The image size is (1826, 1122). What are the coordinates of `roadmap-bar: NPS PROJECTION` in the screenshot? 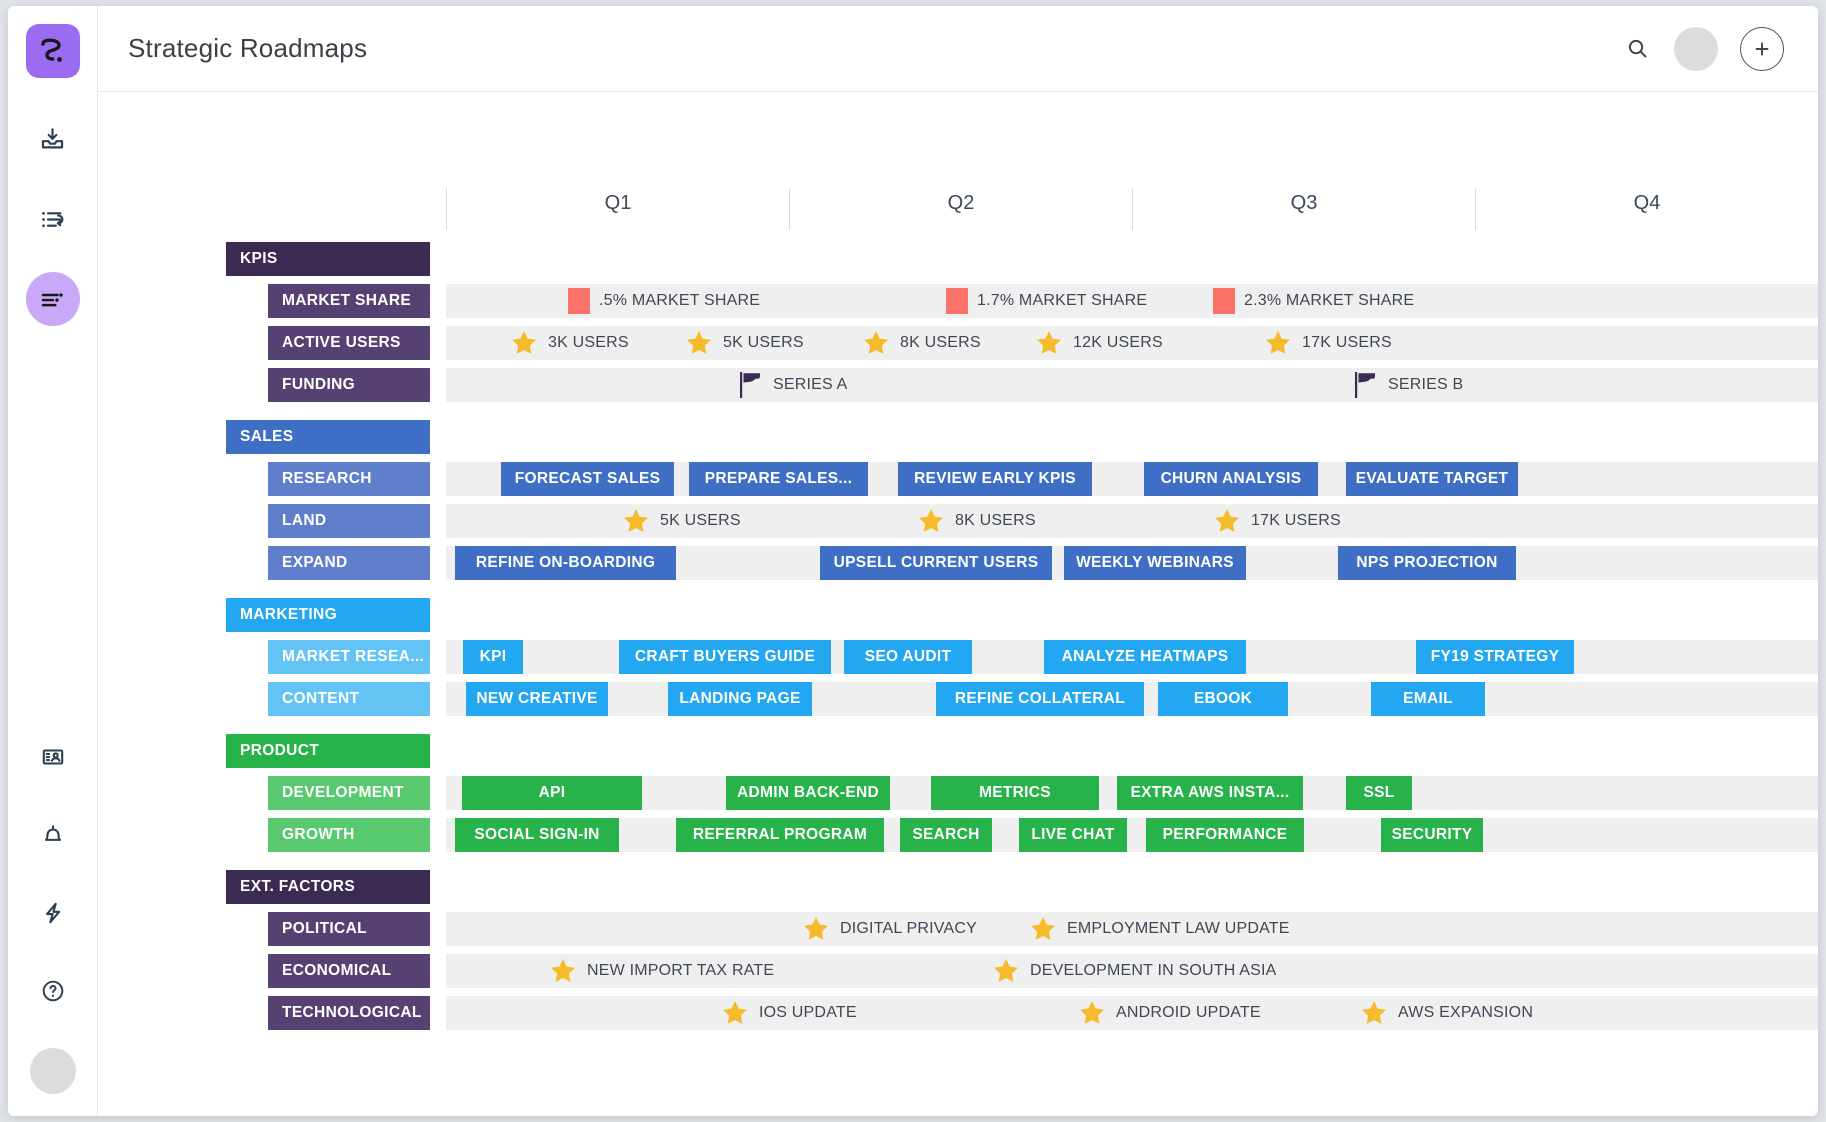 It's located at (1427, 563).